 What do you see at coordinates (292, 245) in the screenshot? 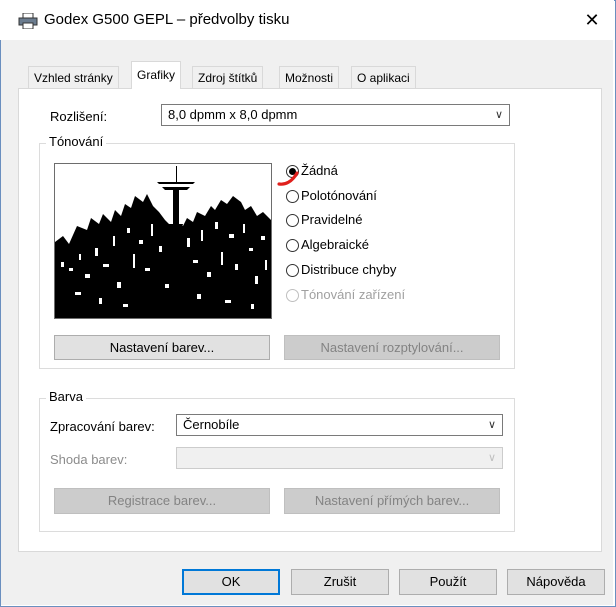
I see `radio-algebraic` at bounding box center [292, 245].